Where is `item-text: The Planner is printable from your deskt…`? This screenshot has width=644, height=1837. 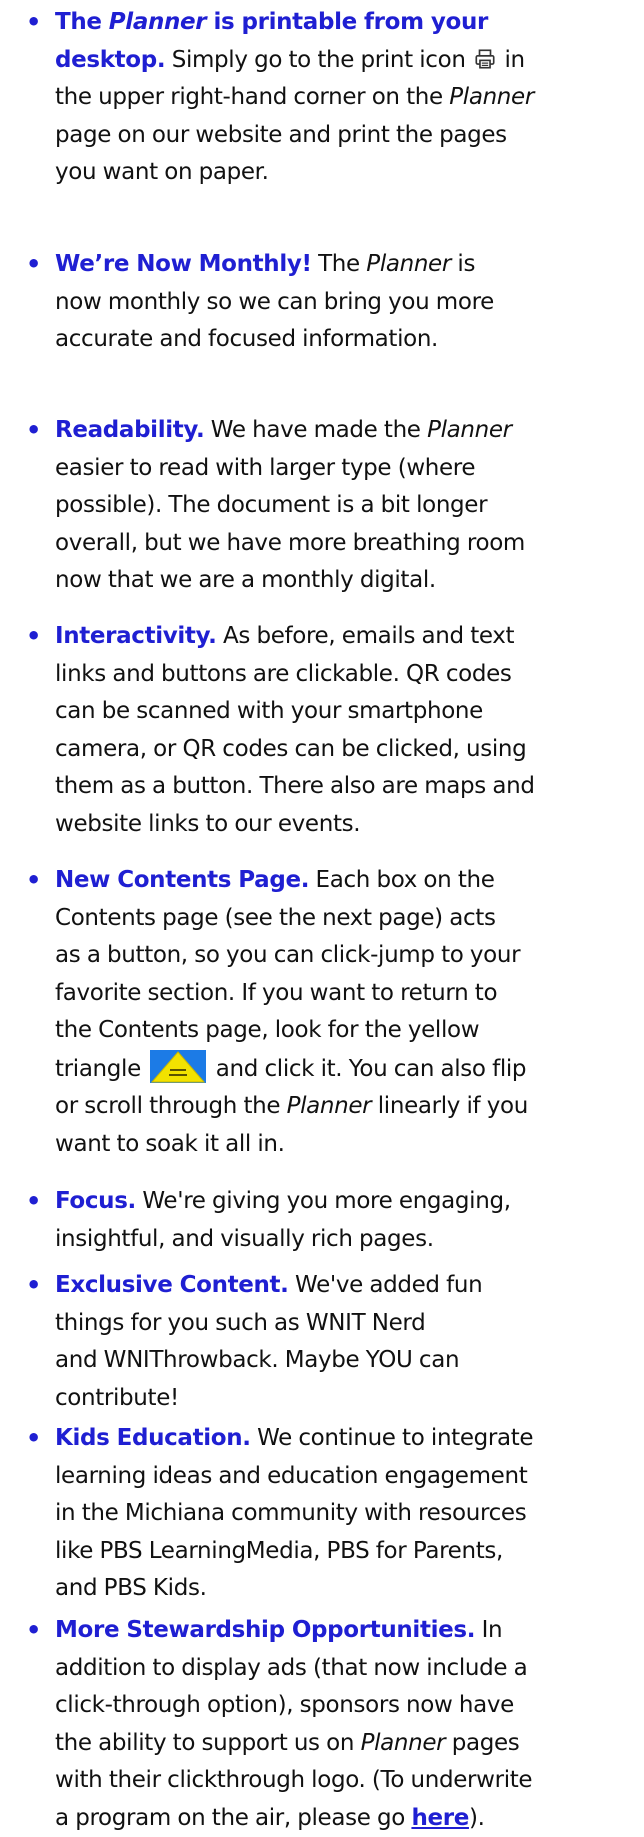
item-text: The Planner is printable from your deskt… is located at coordinates (294, 97).